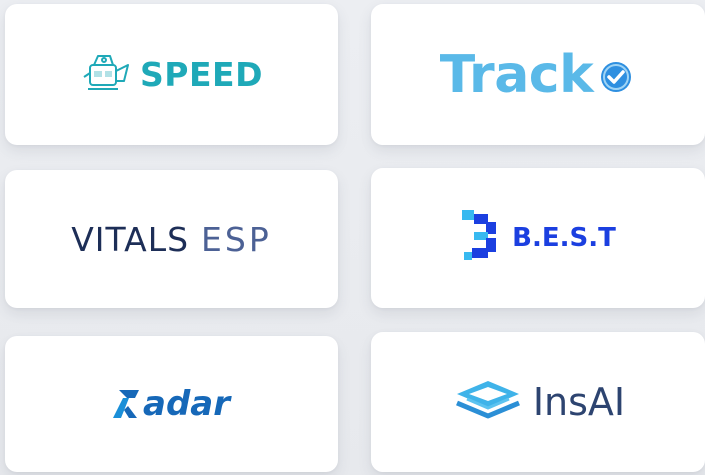 The image size is (705, 475). I want to click on tracko-logo: Track, so click(538, 75).